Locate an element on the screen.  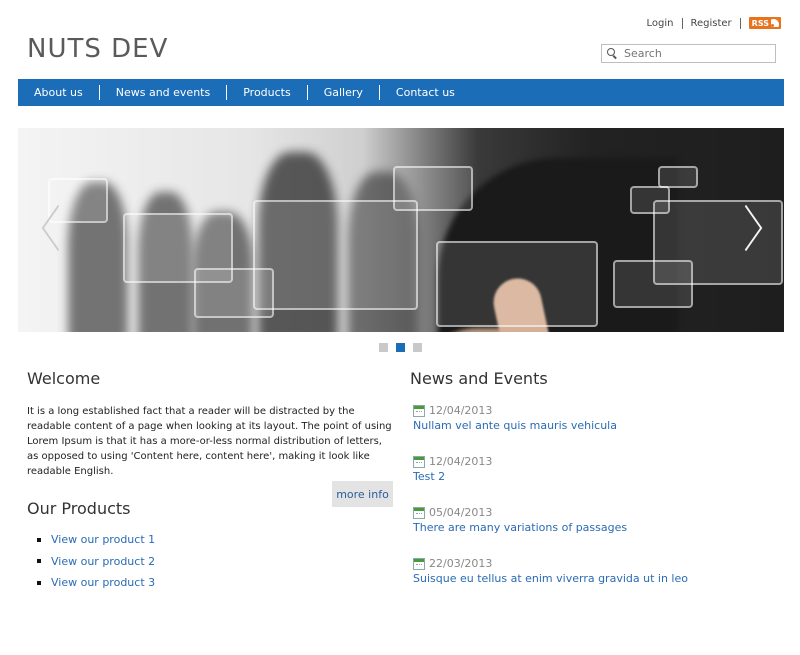
news-date: 05/04/2013 is located at coordinates (461, 512).